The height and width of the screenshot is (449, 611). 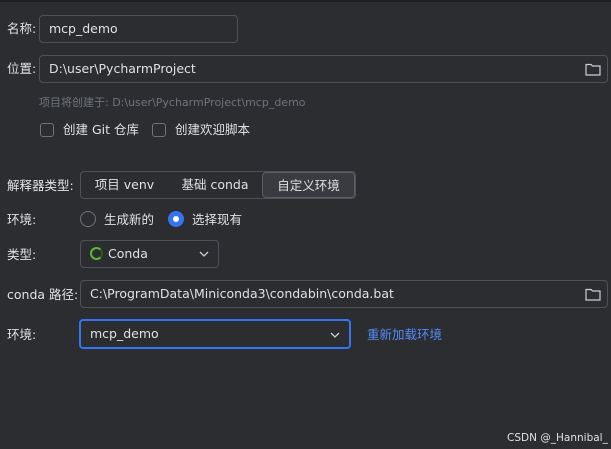 What do you see at coordinates (172, 102) in the screenshot?
I see `location-hint: 项目将创建于: D:\user\PycharmProject\mcp_demo` at bounding box center [172, 102].